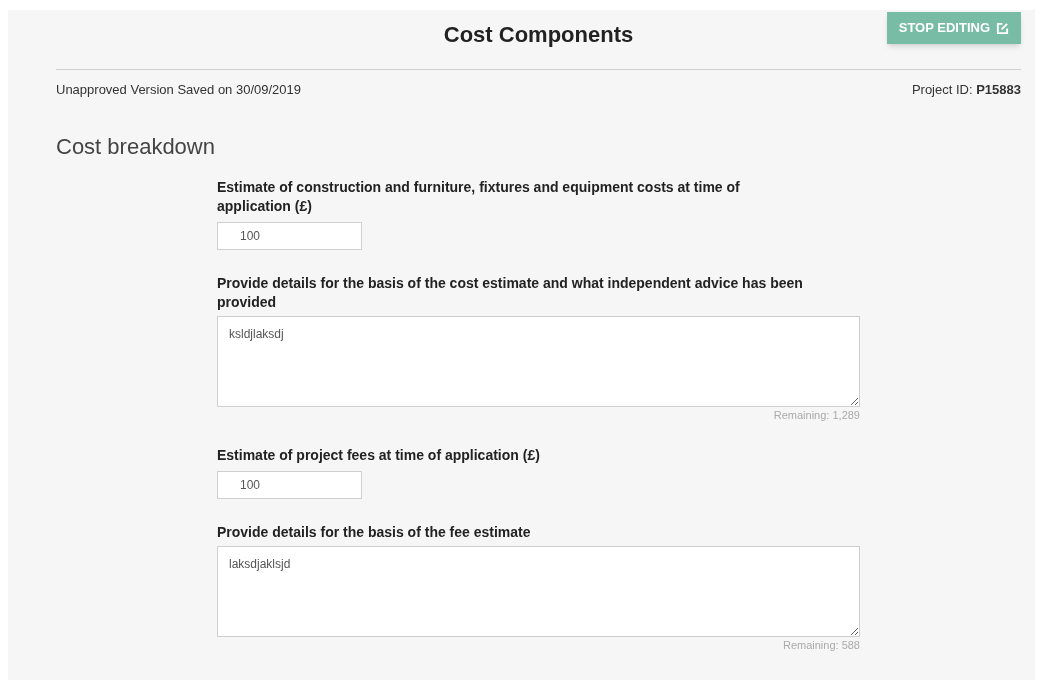 The width and height of the screenshot is (1041, 680). I want to click on remaining-count: Remaining: 1,289, so click(816, 415).